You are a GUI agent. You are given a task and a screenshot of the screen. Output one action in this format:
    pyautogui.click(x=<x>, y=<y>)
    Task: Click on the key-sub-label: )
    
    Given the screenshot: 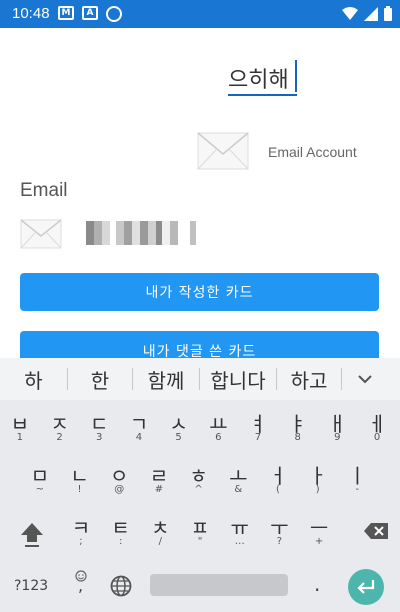 What is the action you would take?
    pyautogui.click(x=317, y=489)
    